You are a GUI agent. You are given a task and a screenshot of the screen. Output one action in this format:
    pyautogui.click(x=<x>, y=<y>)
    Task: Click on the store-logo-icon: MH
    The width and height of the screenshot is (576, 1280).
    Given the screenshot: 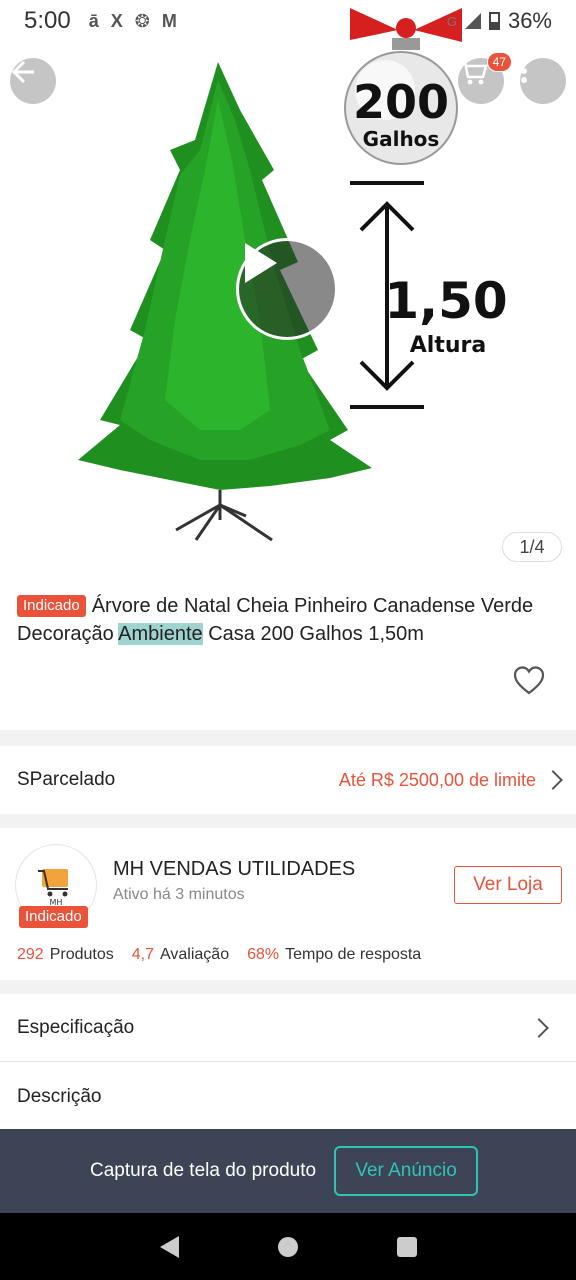 What is the action you would take?
    pyautogui.click(x=53, y=888)
    